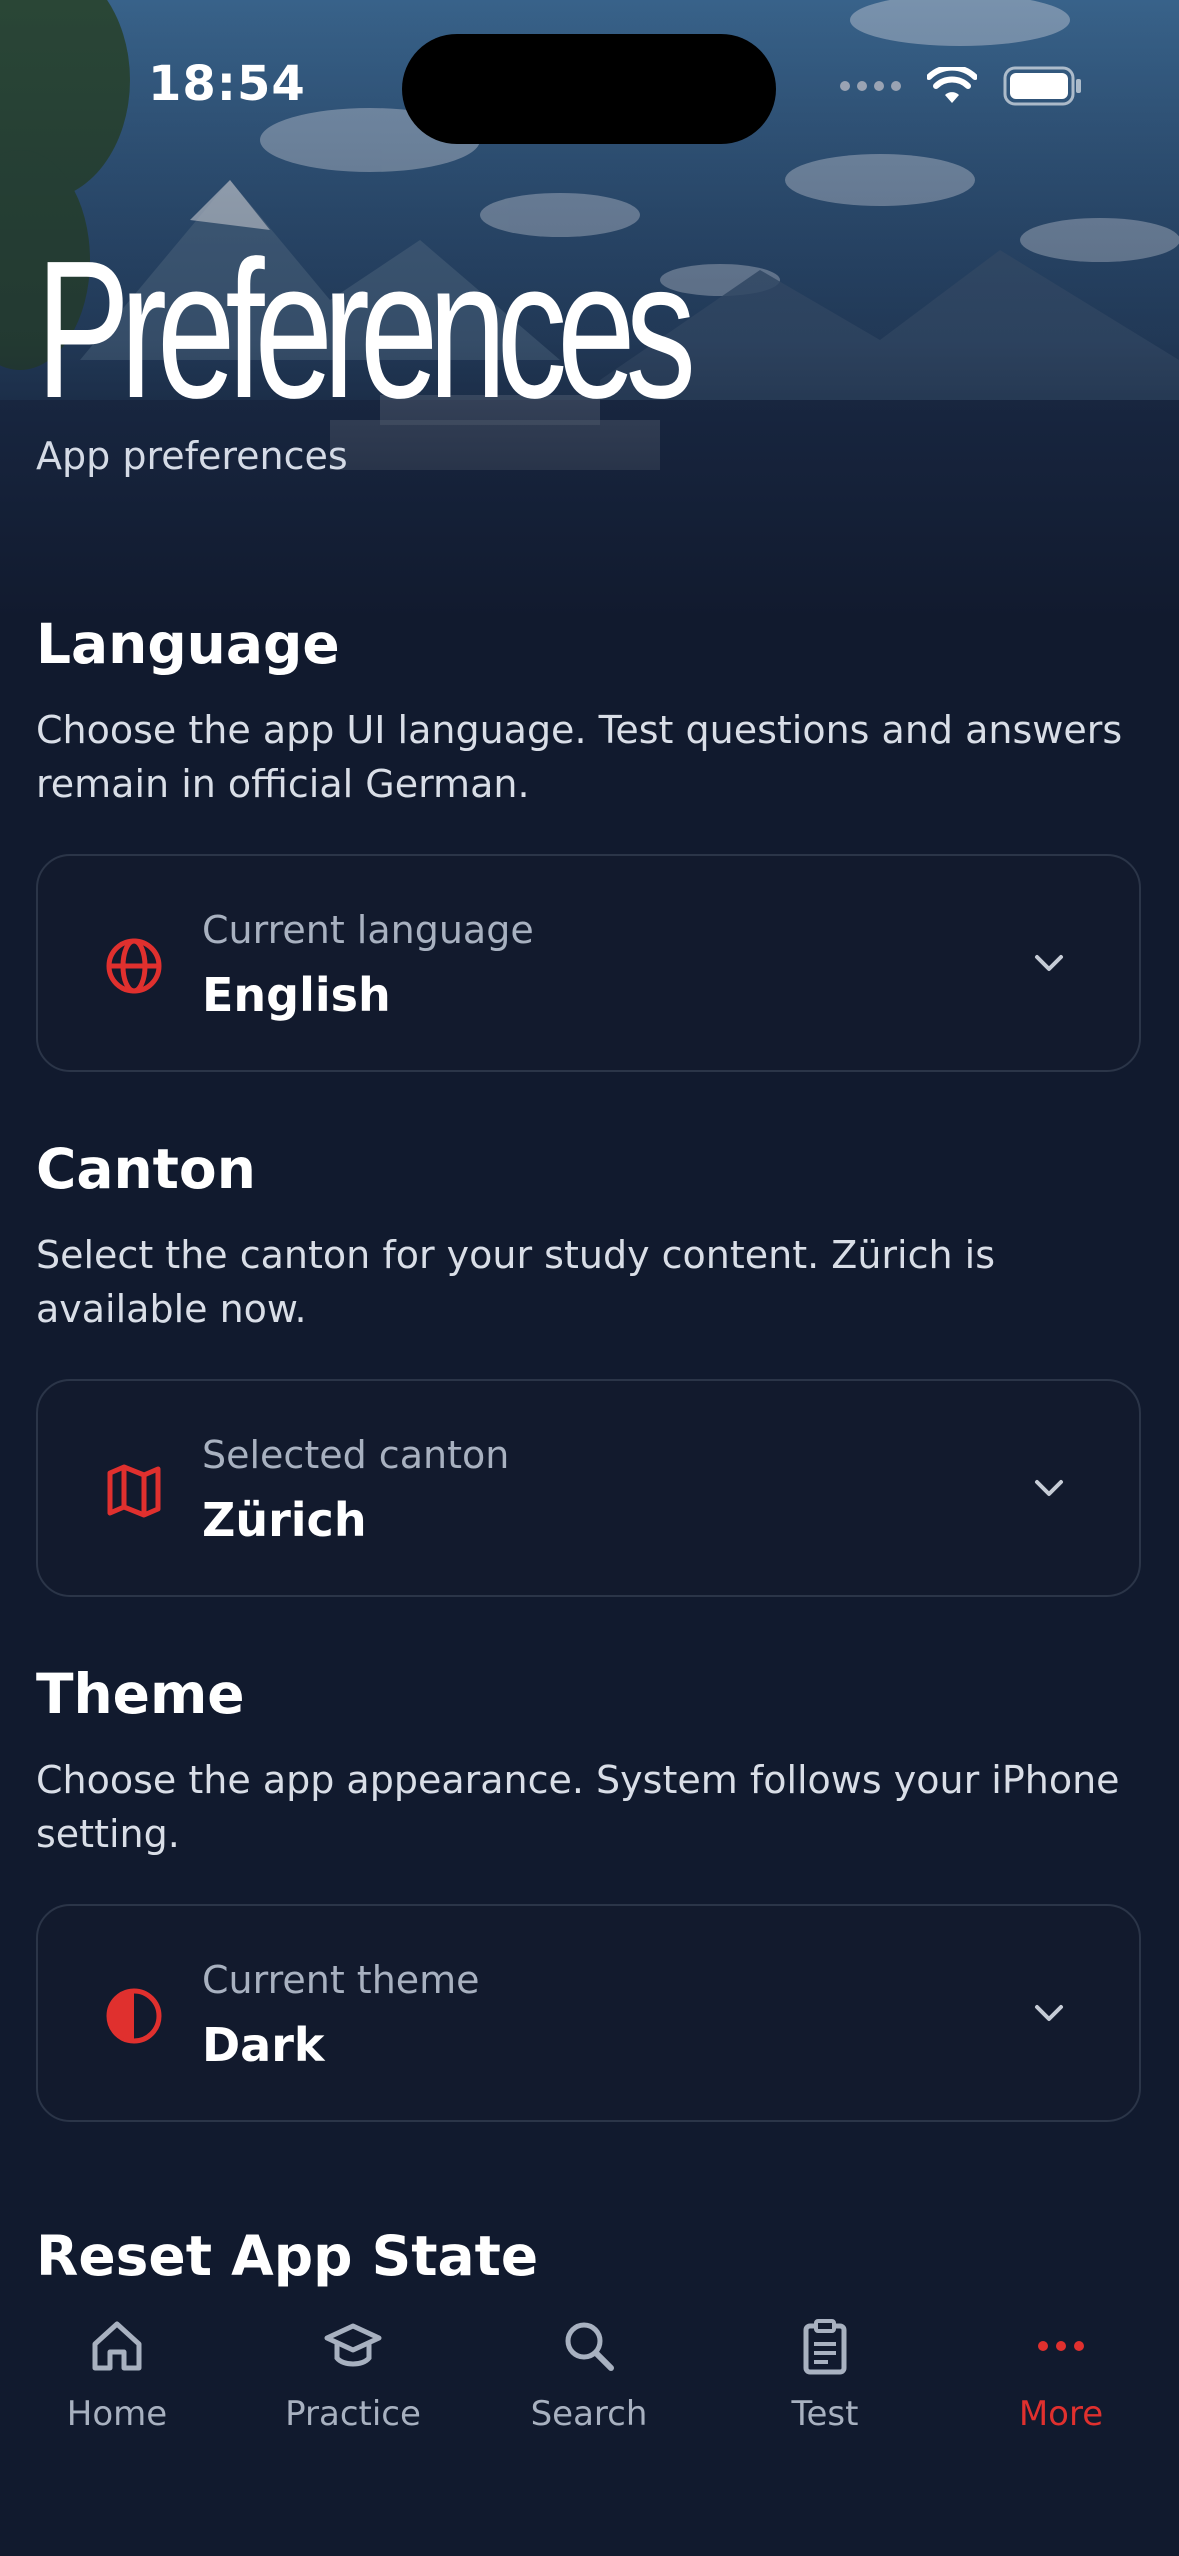 This screenshot has width=1179, height=2556. Describe the element at coordinates (1061, 2346) in the screenshot. I see `more-dots-icon` at that location.